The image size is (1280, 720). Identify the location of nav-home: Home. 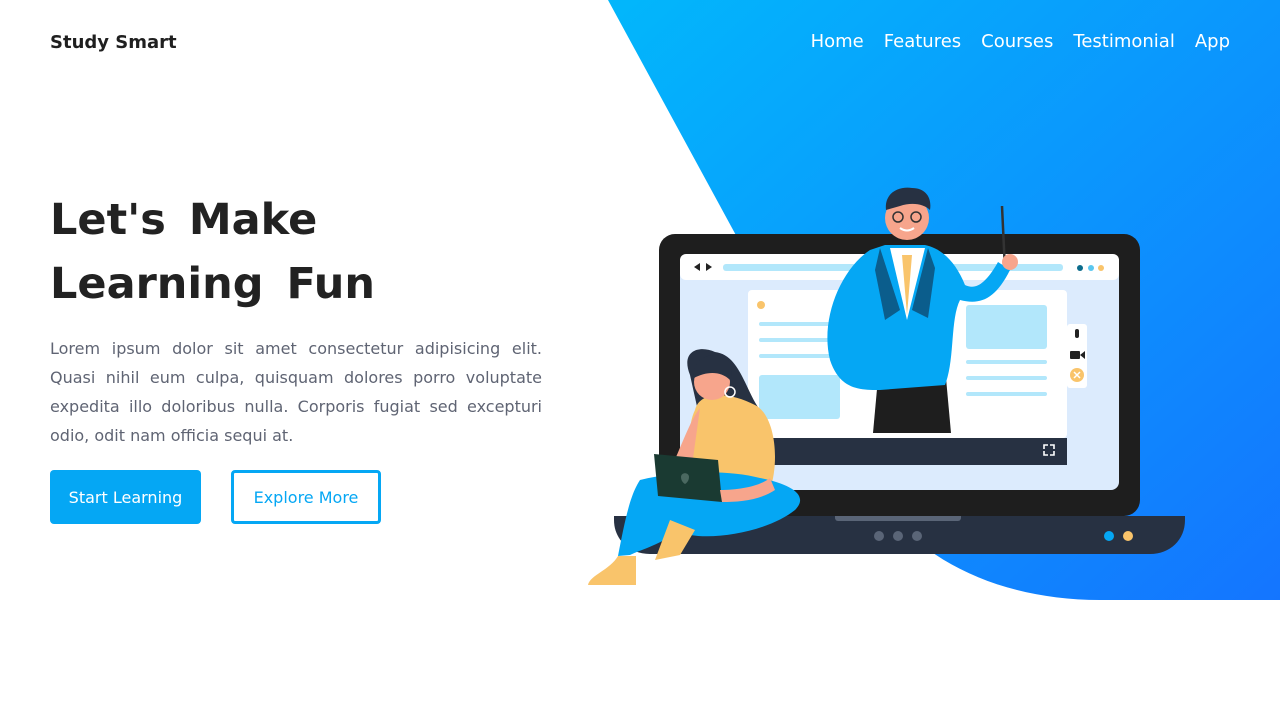
(837, 41).